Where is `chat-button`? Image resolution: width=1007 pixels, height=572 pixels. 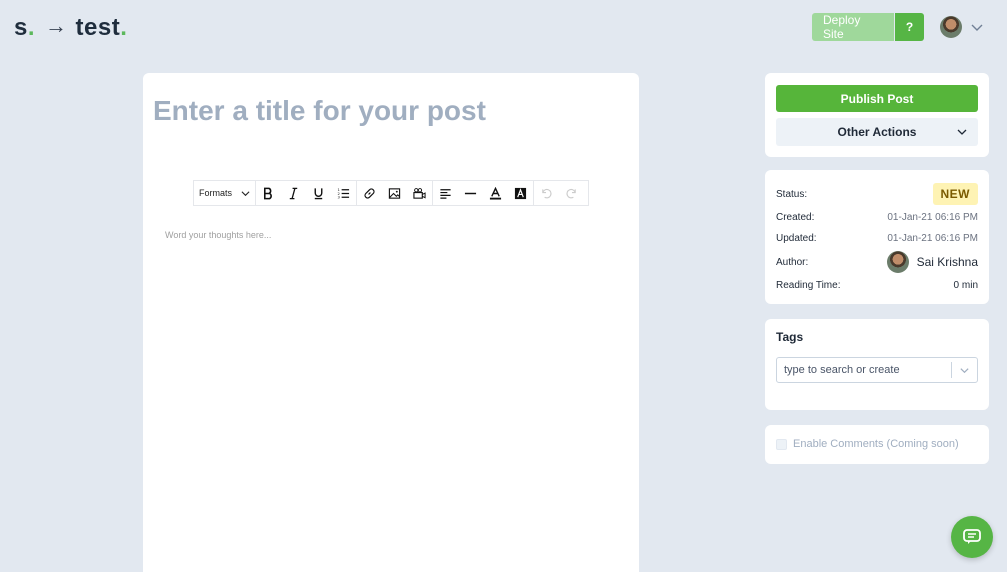
chat-button is located at coordinates (972, 537).